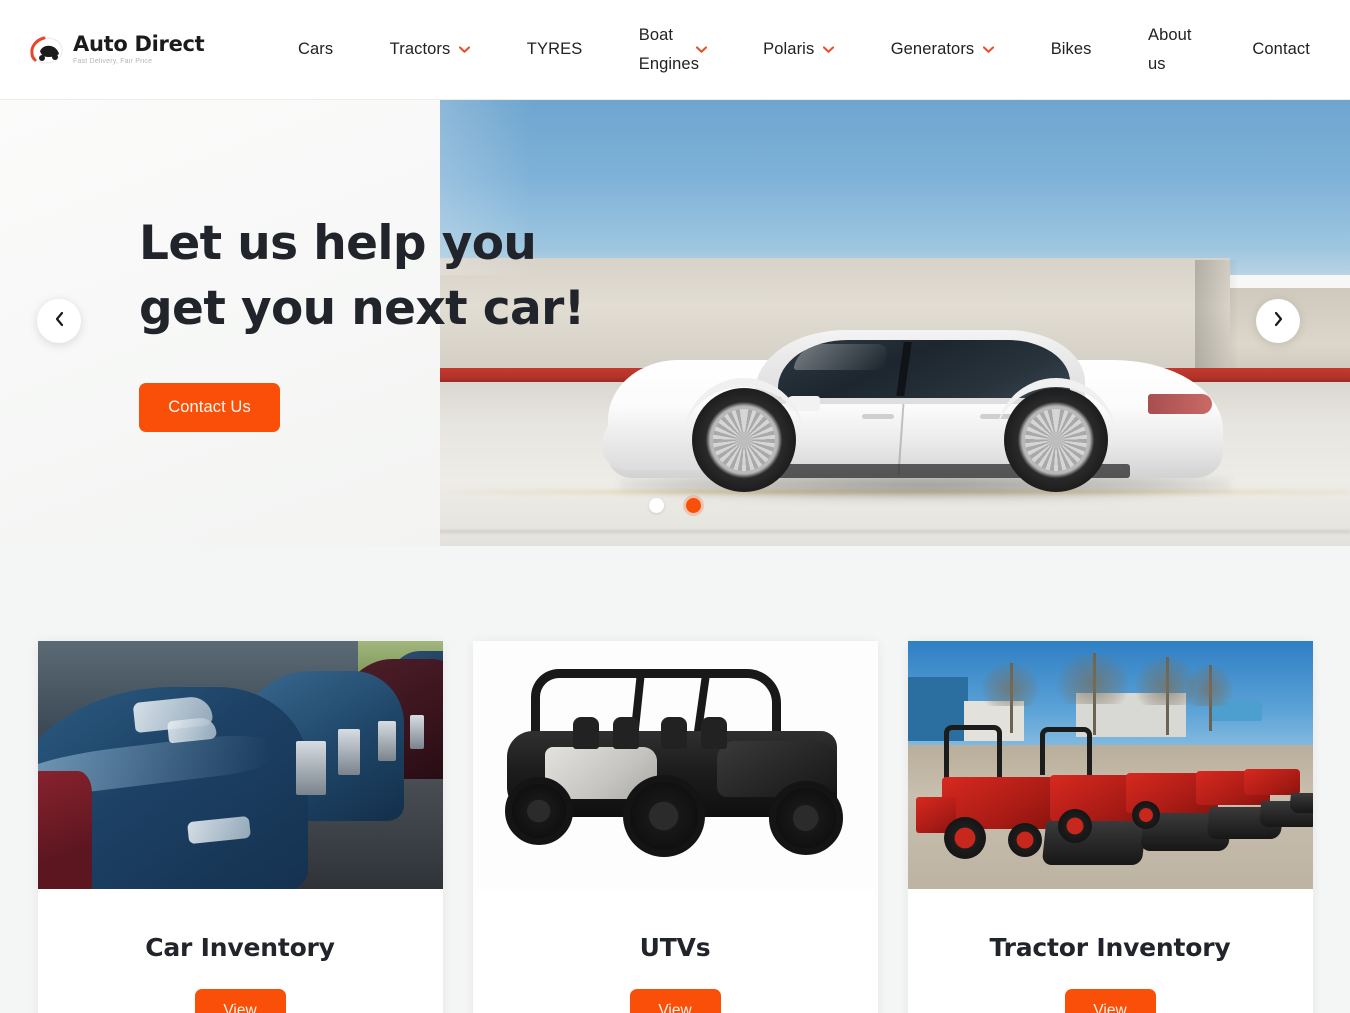 The image size is (1350, 1013). Describe the element at coordinates (240, 947) in the screenshot. I see `card-title: Car Inventory` at that location.